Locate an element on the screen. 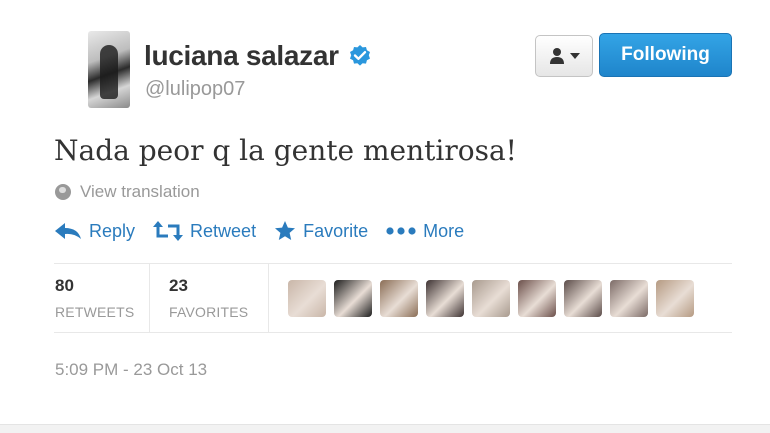  retweets-stat: 80 RETWEETS is located at coordinates (94, 298).